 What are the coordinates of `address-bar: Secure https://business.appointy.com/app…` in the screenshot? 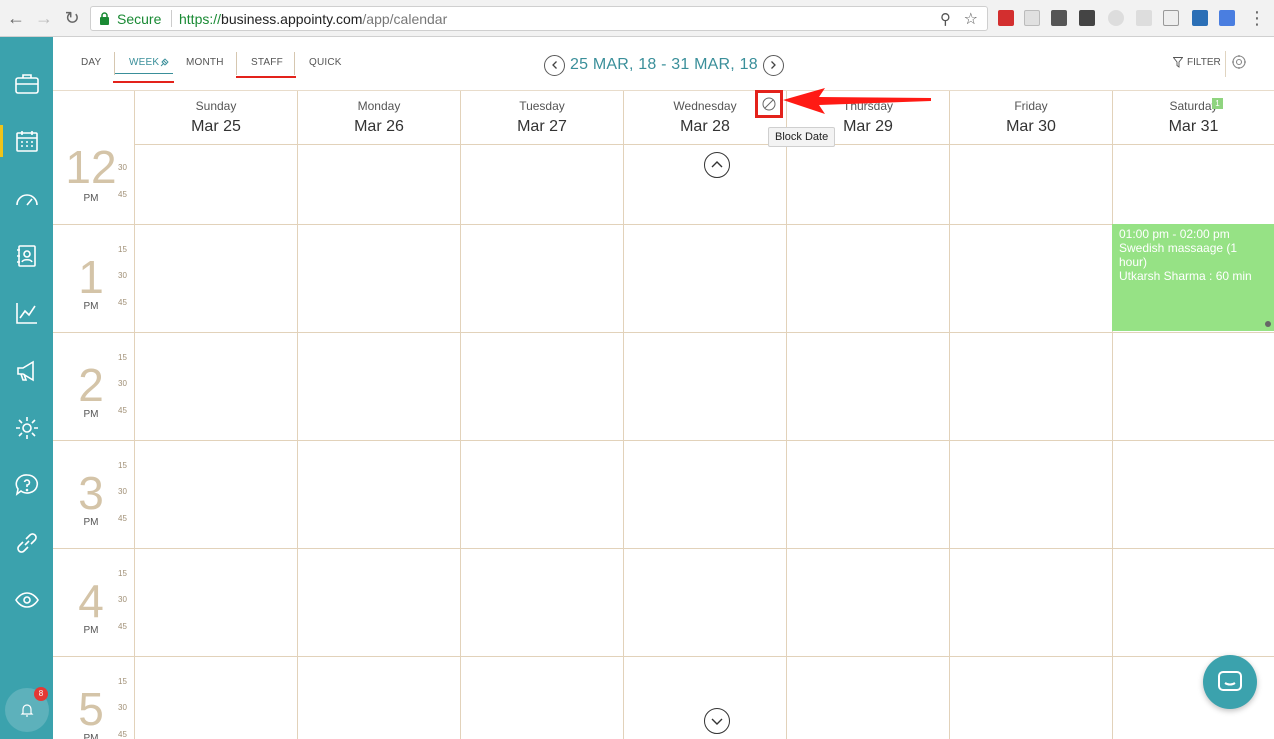 It's located at (539, 18).